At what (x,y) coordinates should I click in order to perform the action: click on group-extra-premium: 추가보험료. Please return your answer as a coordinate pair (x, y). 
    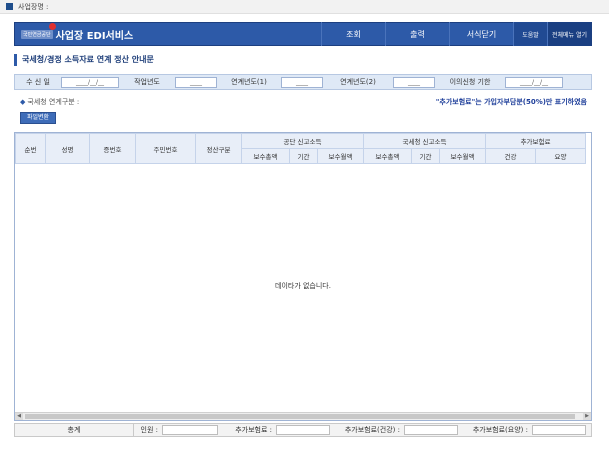
    Looking at the image, I should click on (536, 141).